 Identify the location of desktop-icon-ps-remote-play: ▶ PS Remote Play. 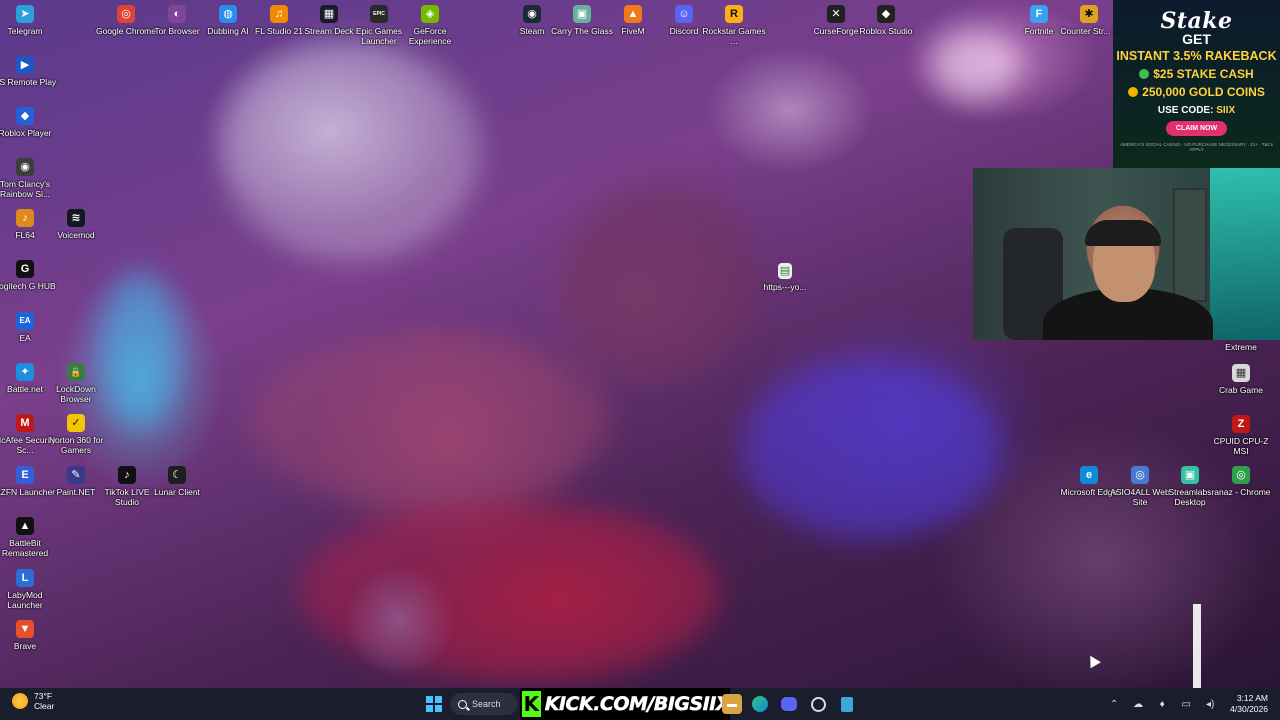
(30, 71).